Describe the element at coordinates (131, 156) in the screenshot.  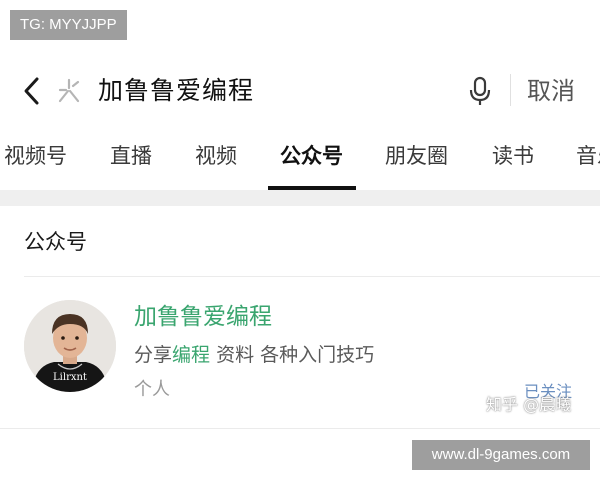
I see `tab-live: 直播` at that location.